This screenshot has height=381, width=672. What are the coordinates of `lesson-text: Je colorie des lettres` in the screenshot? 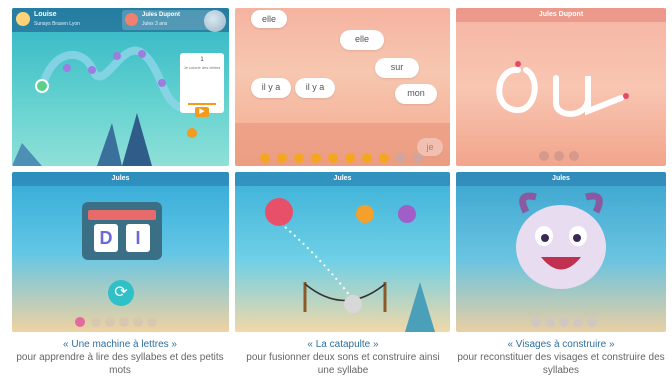 It's located at (202, 67).